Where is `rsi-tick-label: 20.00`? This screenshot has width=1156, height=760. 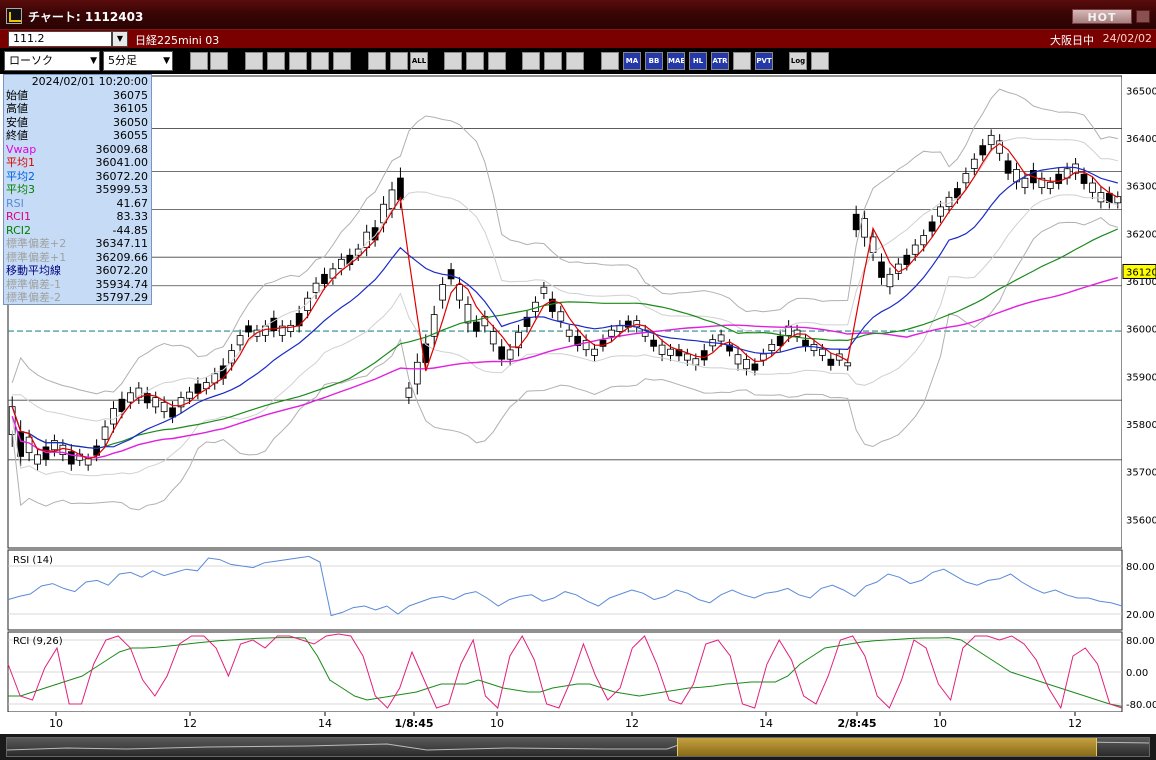 rsi-tick-label: 20.00 is located at coordinates (1140, 615).